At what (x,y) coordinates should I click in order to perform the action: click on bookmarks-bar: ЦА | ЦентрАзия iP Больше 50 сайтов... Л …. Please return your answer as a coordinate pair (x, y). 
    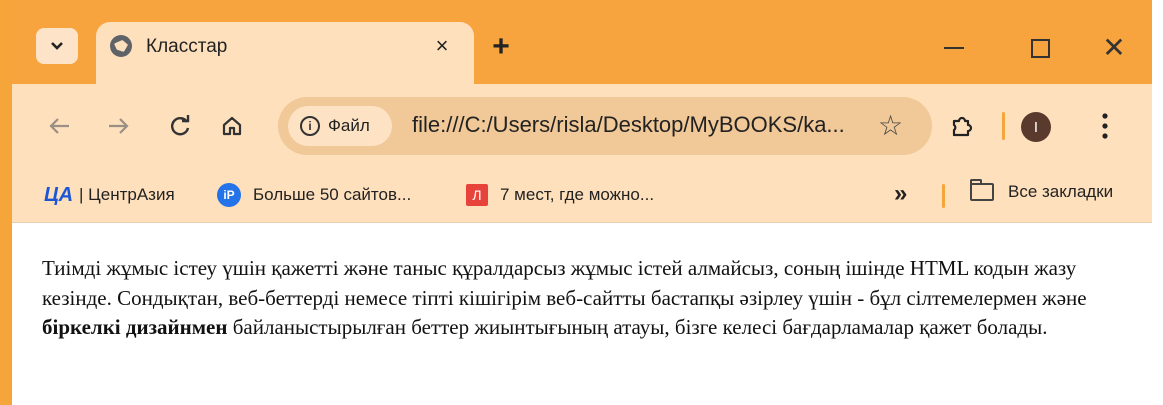
    Looking at the image, I should click on (582, 195).